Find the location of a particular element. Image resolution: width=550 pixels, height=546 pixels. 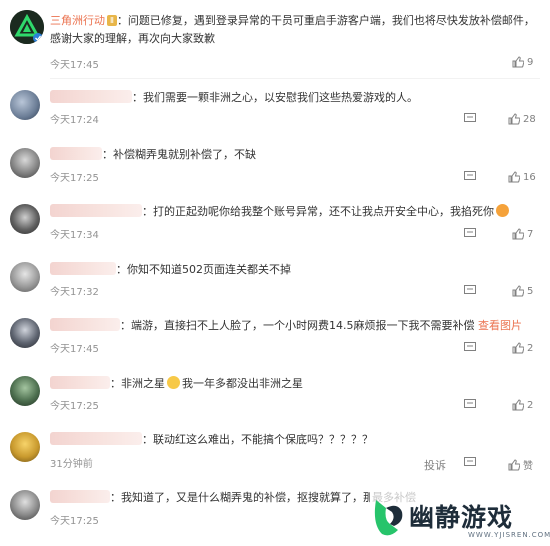

comment-time: 今天17:34 is located at coordinates (74, 235).